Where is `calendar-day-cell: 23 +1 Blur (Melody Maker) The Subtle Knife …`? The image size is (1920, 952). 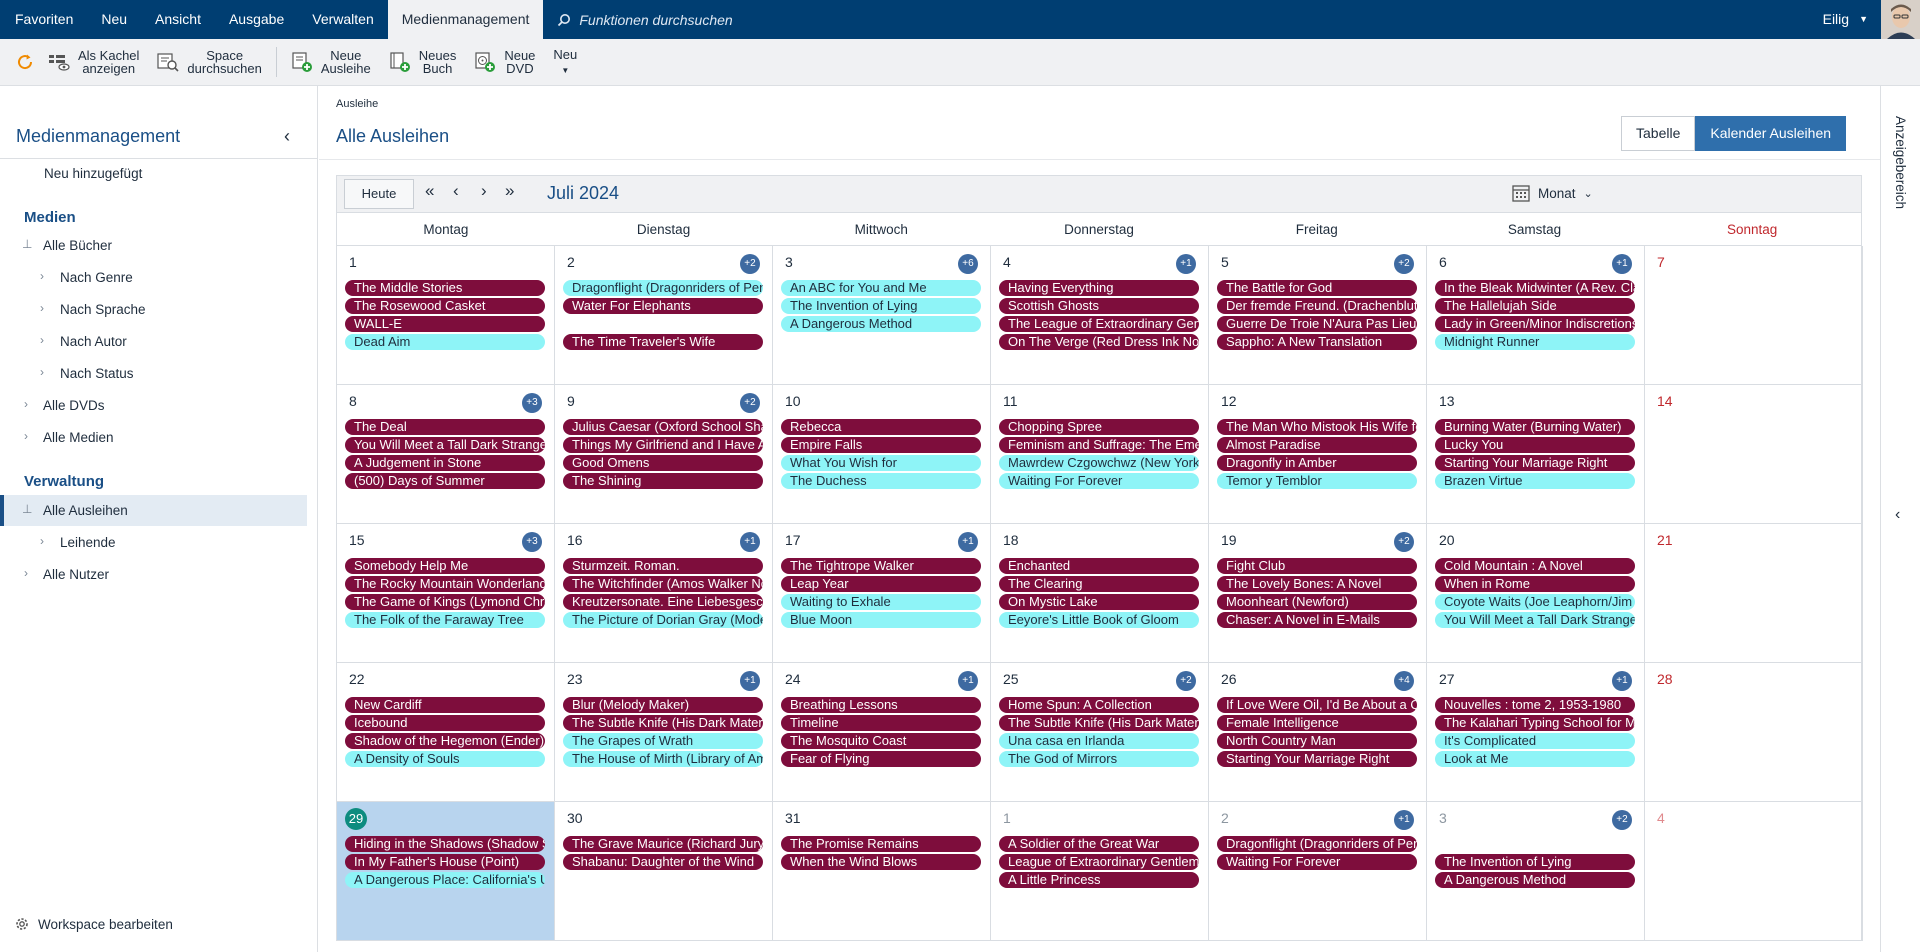 calendar-day-cell: 23 +1 Blur (Melody Maker) The Subtle Knife … is located at coordinates (664, 732).